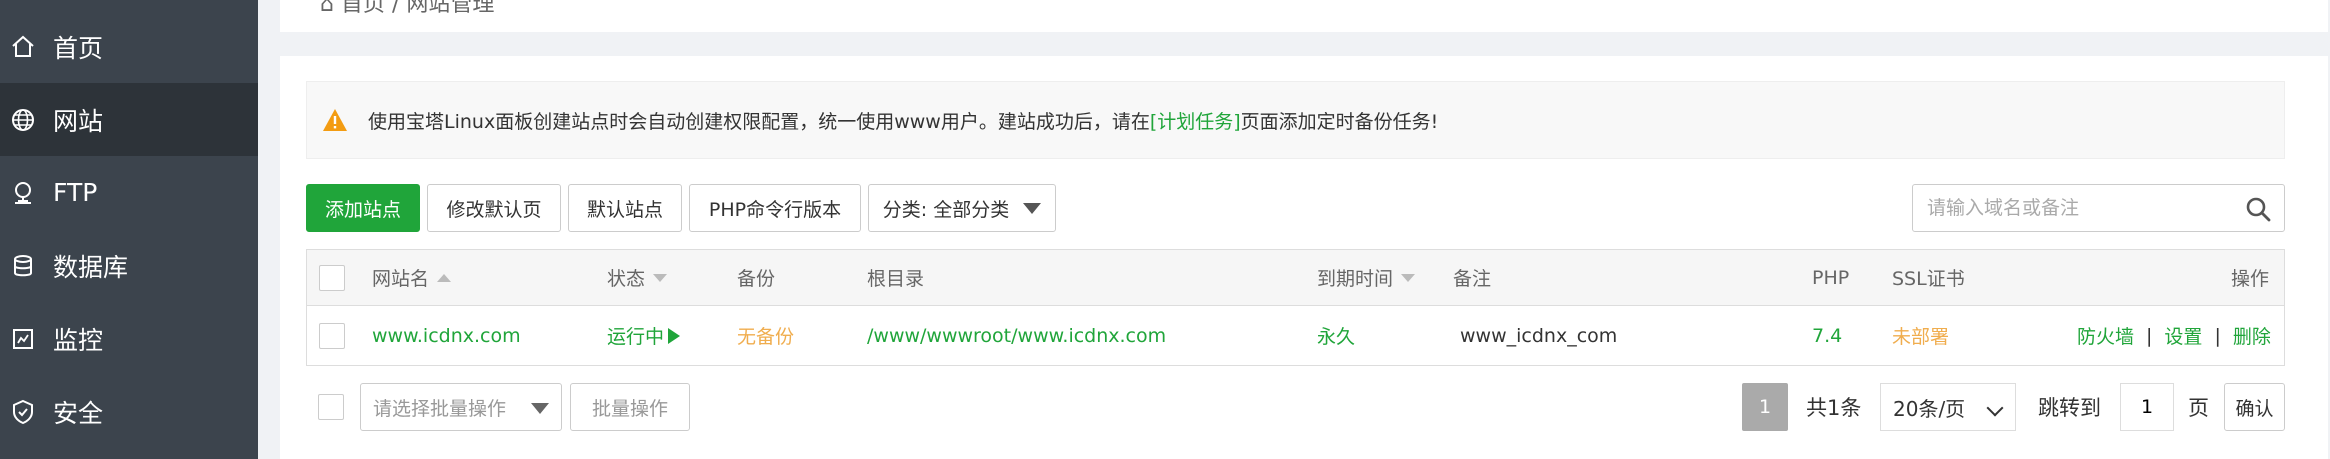  What do you see at coordinates (765, 335) in the screenshot?
I see `backup-link: 无备份` at bounding box center [765, 335].